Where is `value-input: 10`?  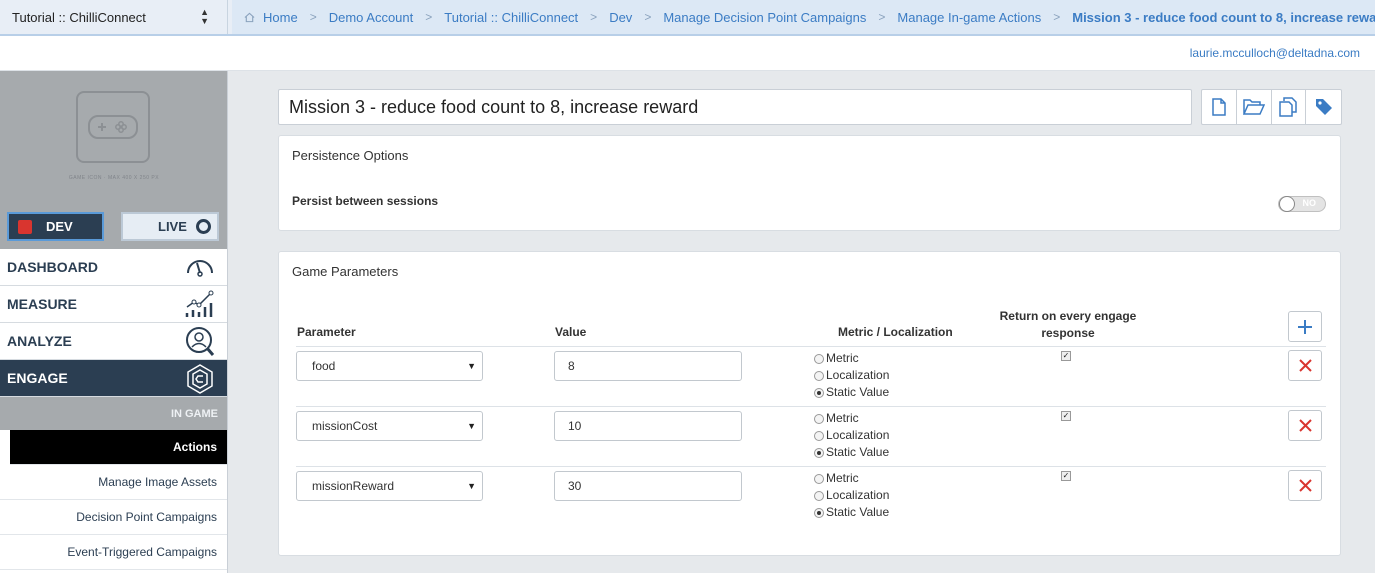 value-input: 10 is located at coordinates (648, 426).